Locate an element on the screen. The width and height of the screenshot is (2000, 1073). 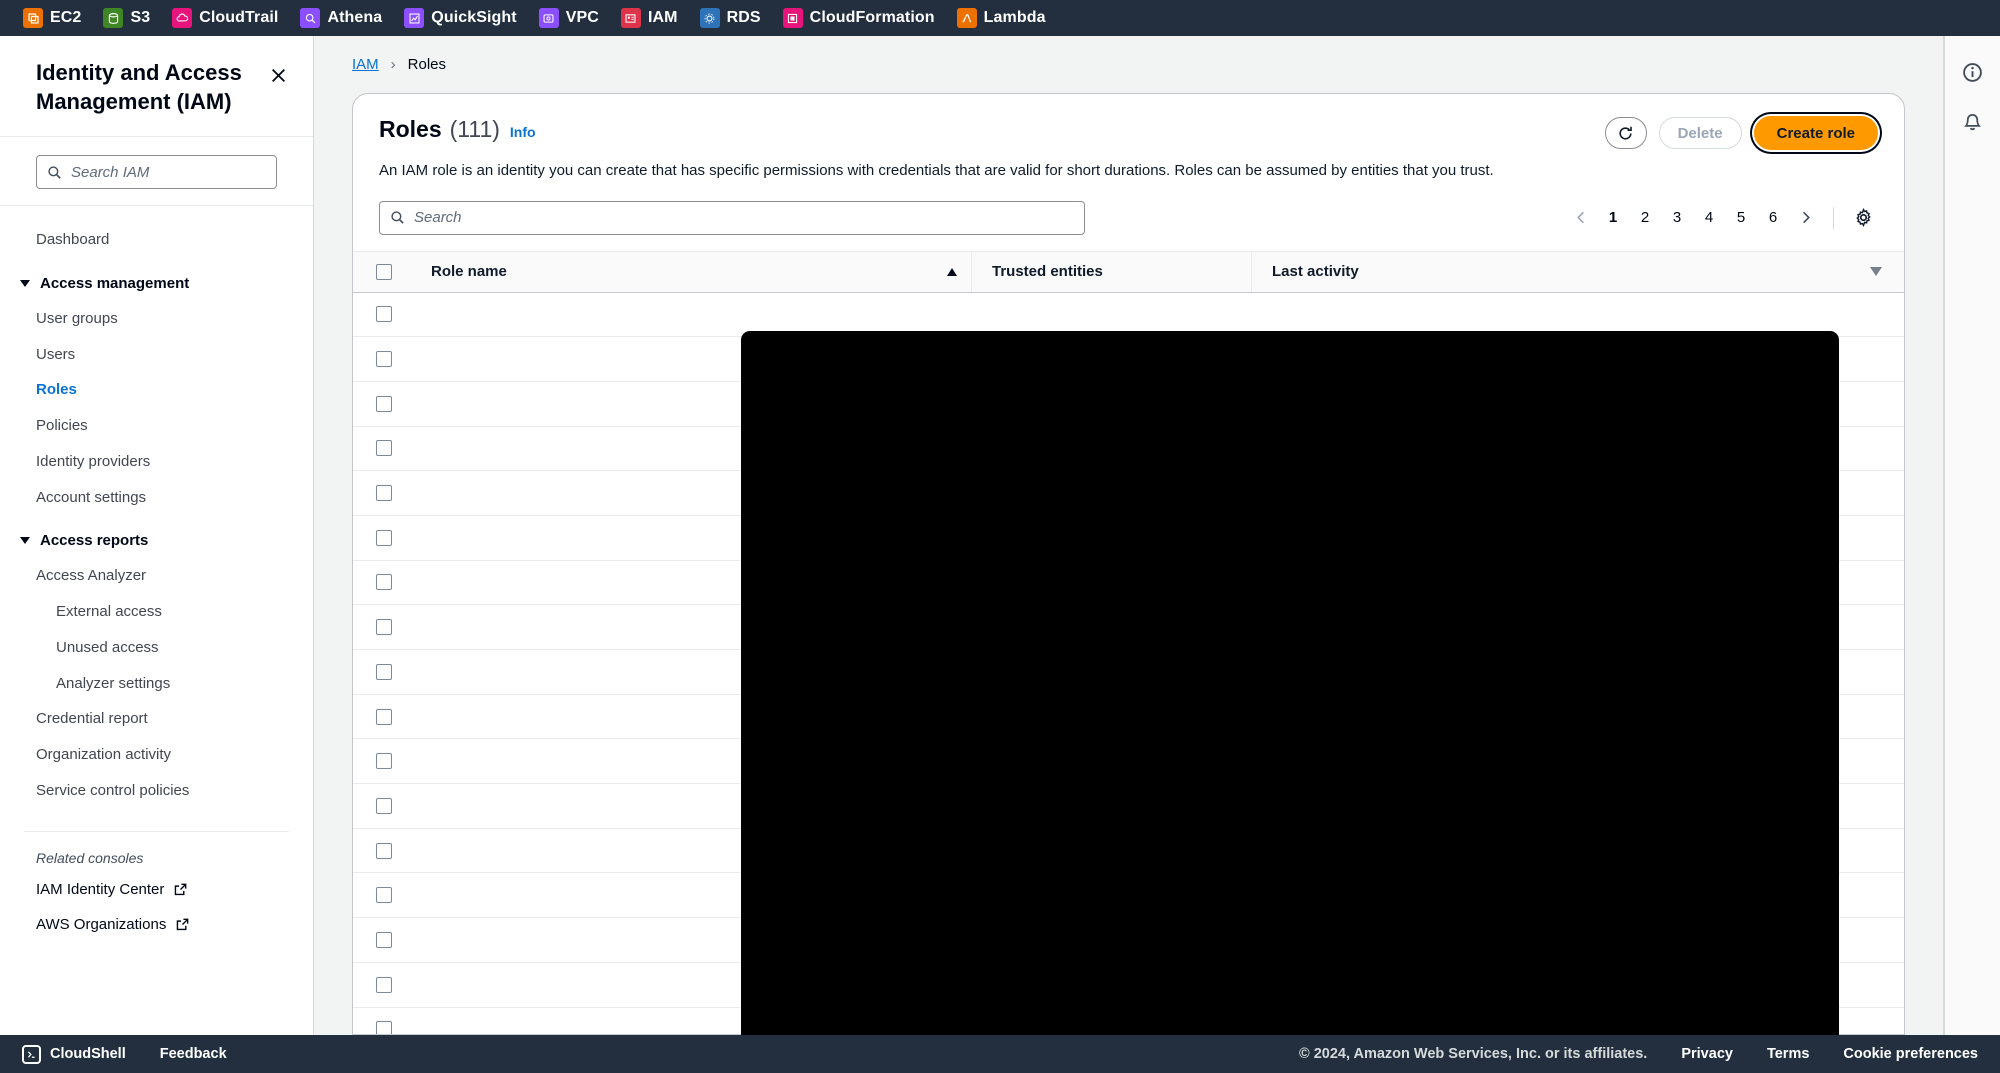
sidebar-item-user-groups: User groups is located at coordinates (156, 319).